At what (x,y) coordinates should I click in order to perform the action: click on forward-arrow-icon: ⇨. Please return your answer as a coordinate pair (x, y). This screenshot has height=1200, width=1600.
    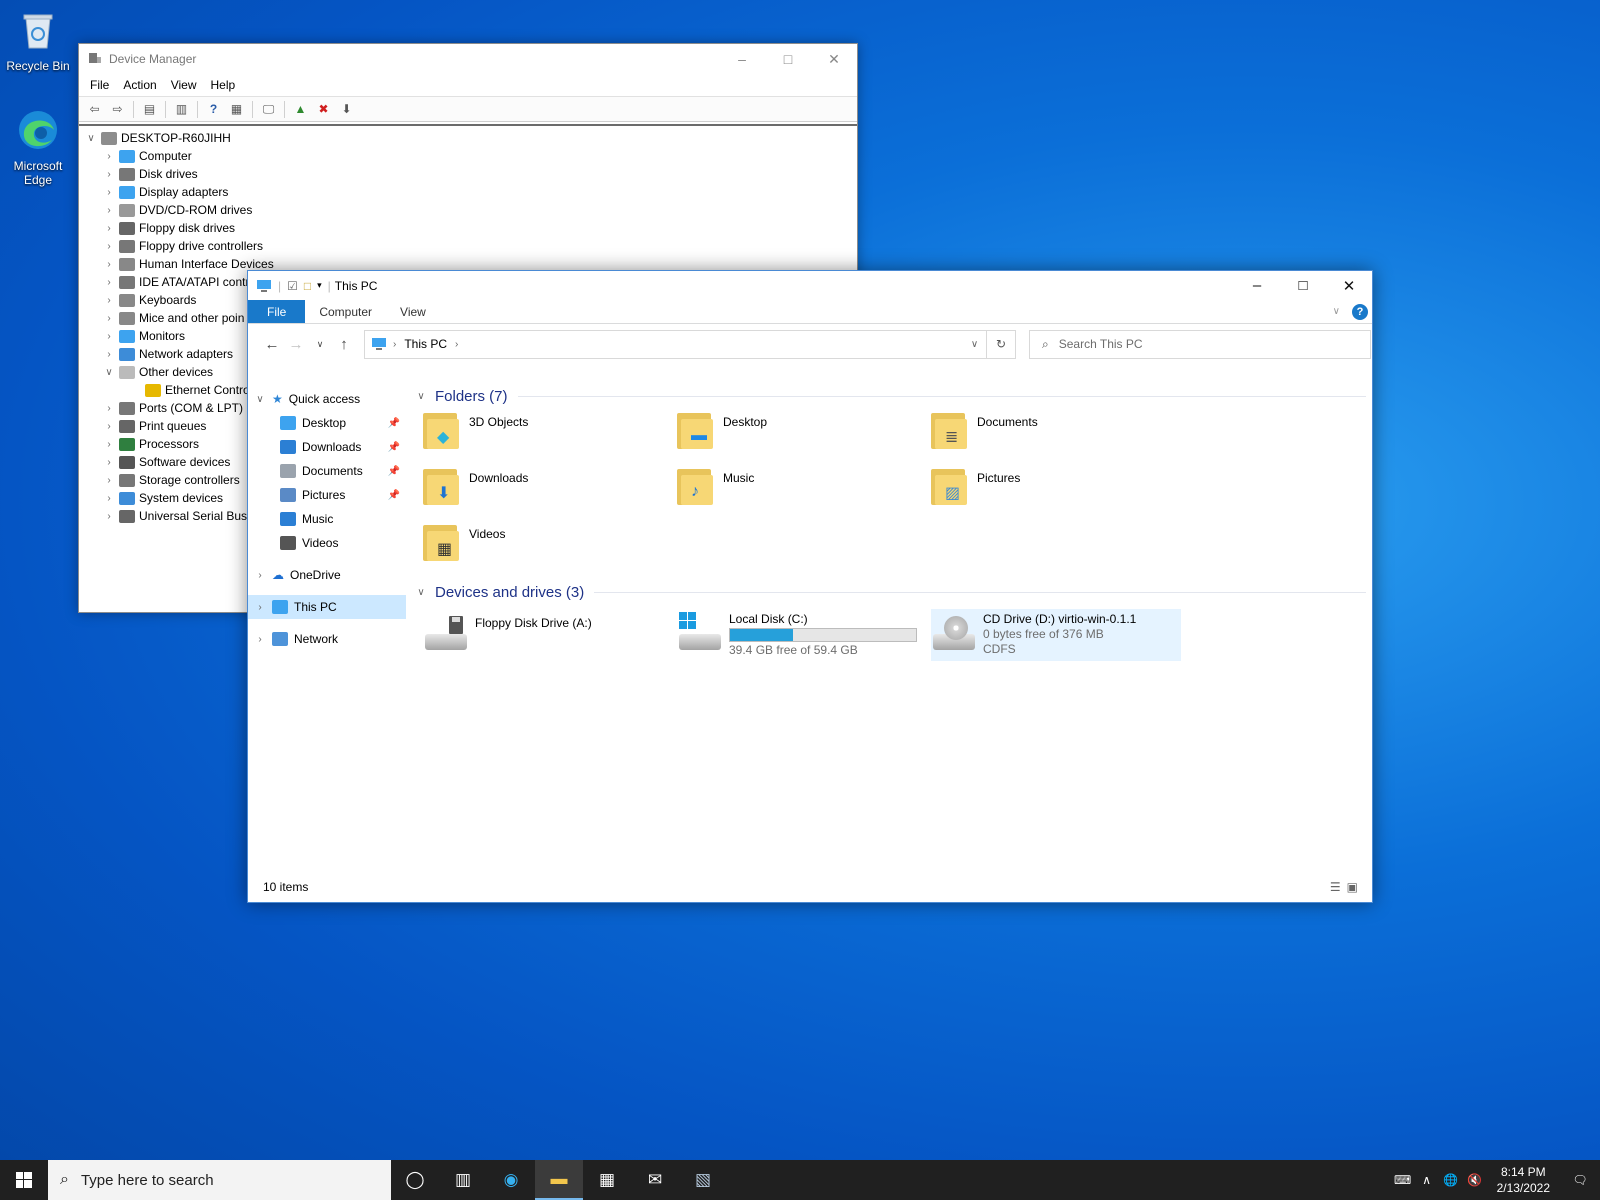
    Looking at the image, I should click on (117, 109).